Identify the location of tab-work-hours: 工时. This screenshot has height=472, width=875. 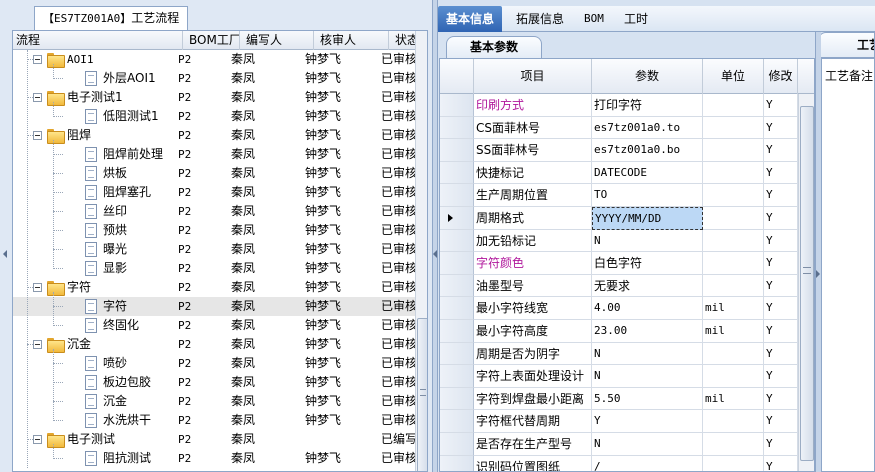
(636, 19).